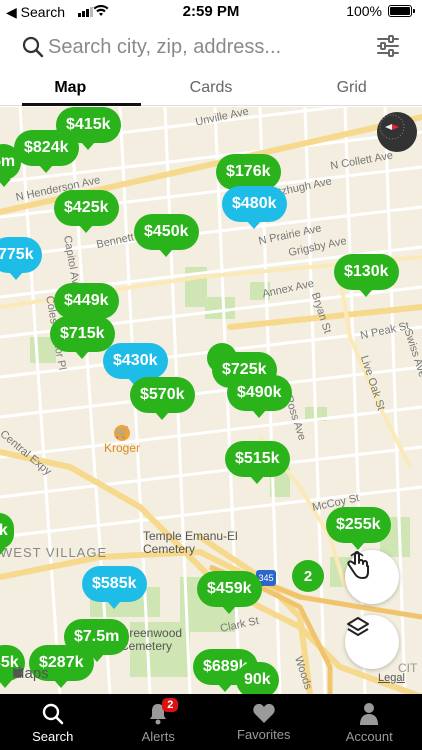 The image size is (422, 750). Describe the element at coordinates (397, 132) in the screenshot. I see `compass-icon` at that location.